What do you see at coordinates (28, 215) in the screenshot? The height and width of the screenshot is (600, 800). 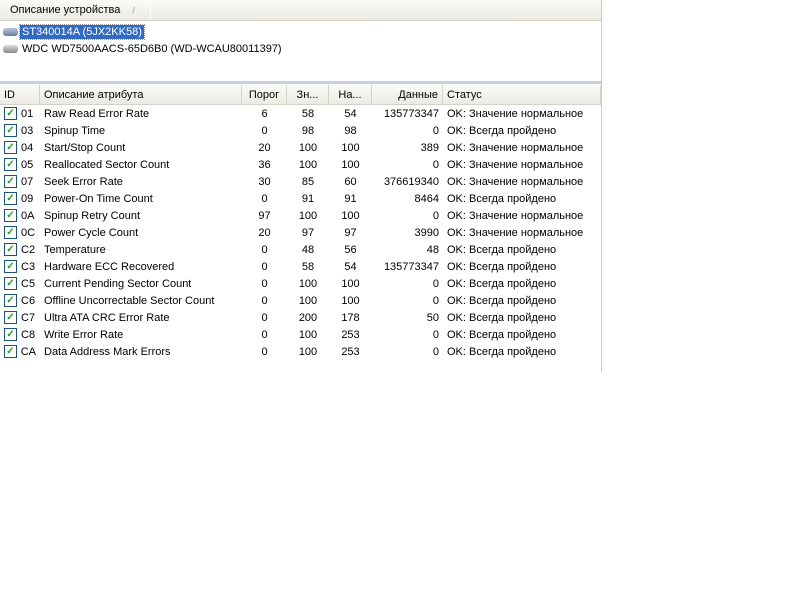 I see `id-text: 0A` at bounding box center [28, 215].